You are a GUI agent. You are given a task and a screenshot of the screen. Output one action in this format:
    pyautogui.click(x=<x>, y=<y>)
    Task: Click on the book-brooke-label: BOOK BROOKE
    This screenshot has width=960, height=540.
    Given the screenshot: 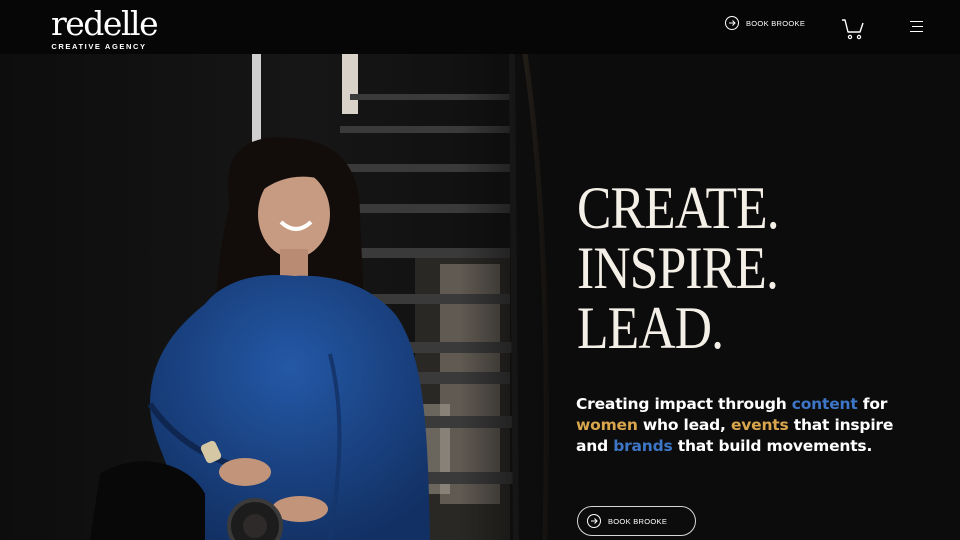 What is the action you would take?
    pyautogui.click(x=638, y=521)
    